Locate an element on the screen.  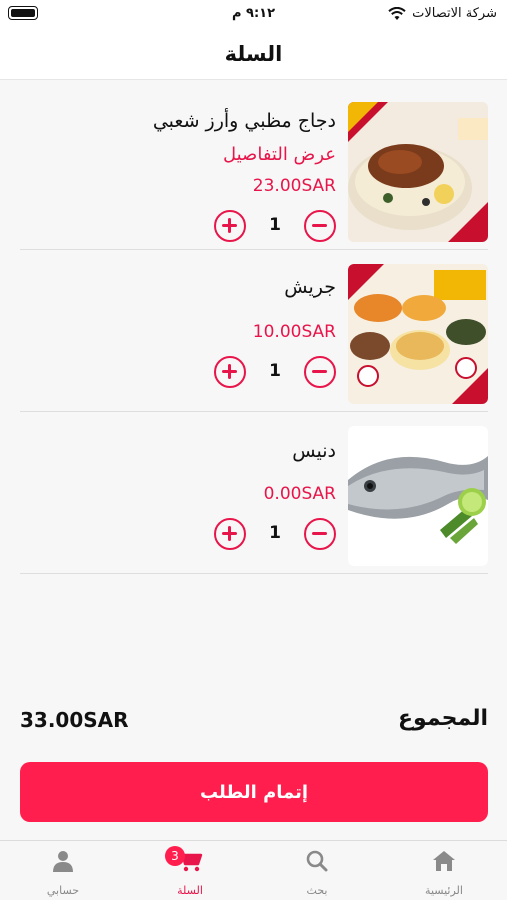
search-icon is located at coordinates (317, 861).